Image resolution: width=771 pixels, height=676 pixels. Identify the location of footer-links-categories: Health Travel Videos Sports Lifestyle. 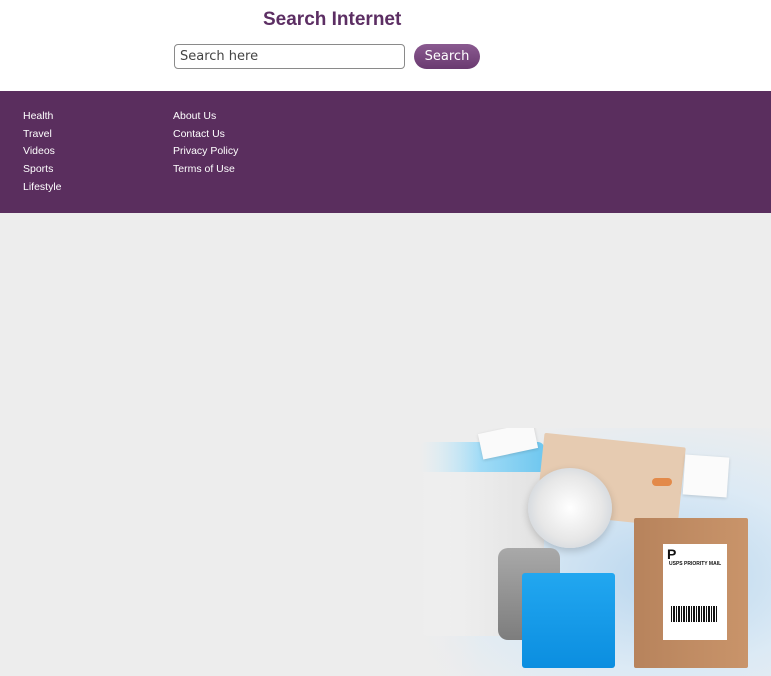
(42, 153).